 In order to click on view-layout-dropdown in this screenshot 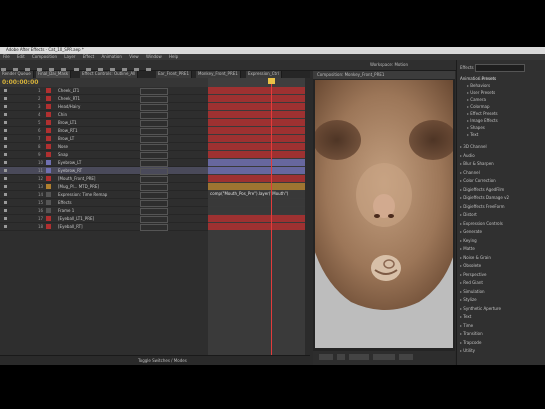, I will do `click(406, 357)`.